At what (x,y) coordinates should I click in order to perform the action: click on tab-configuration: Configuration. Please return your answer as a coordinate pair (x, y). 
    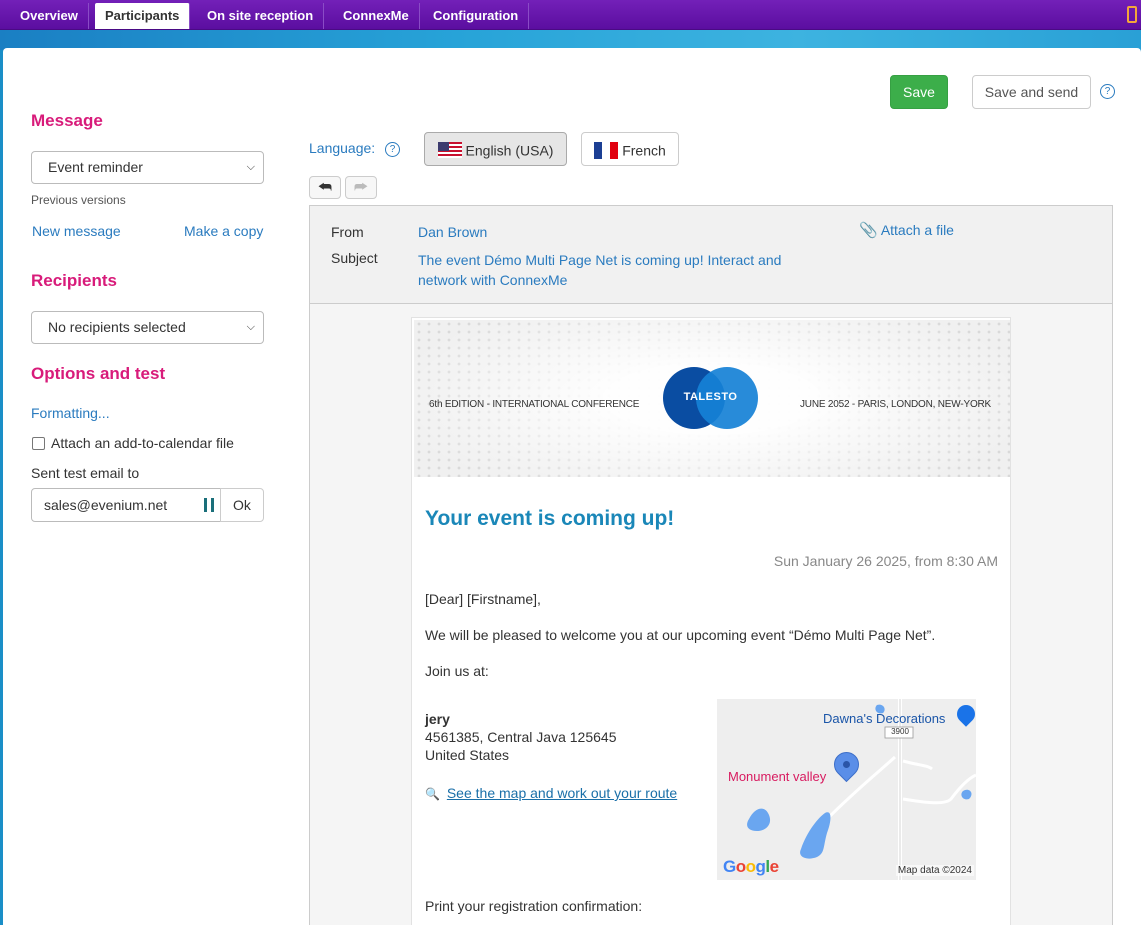
    Looking at the image, I should click on (476, 16).